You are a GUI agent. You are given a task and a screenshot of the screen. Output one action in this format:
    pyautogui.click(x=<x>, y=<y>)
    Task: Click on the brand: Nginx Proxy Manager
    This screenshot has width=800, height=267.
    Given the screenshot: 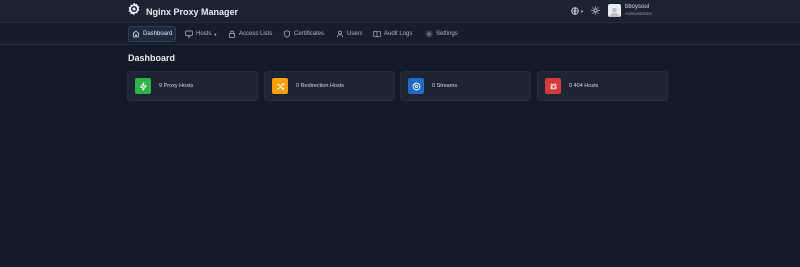 What is the action you would take?
    pyautogui.click(x=183, y=11)
    